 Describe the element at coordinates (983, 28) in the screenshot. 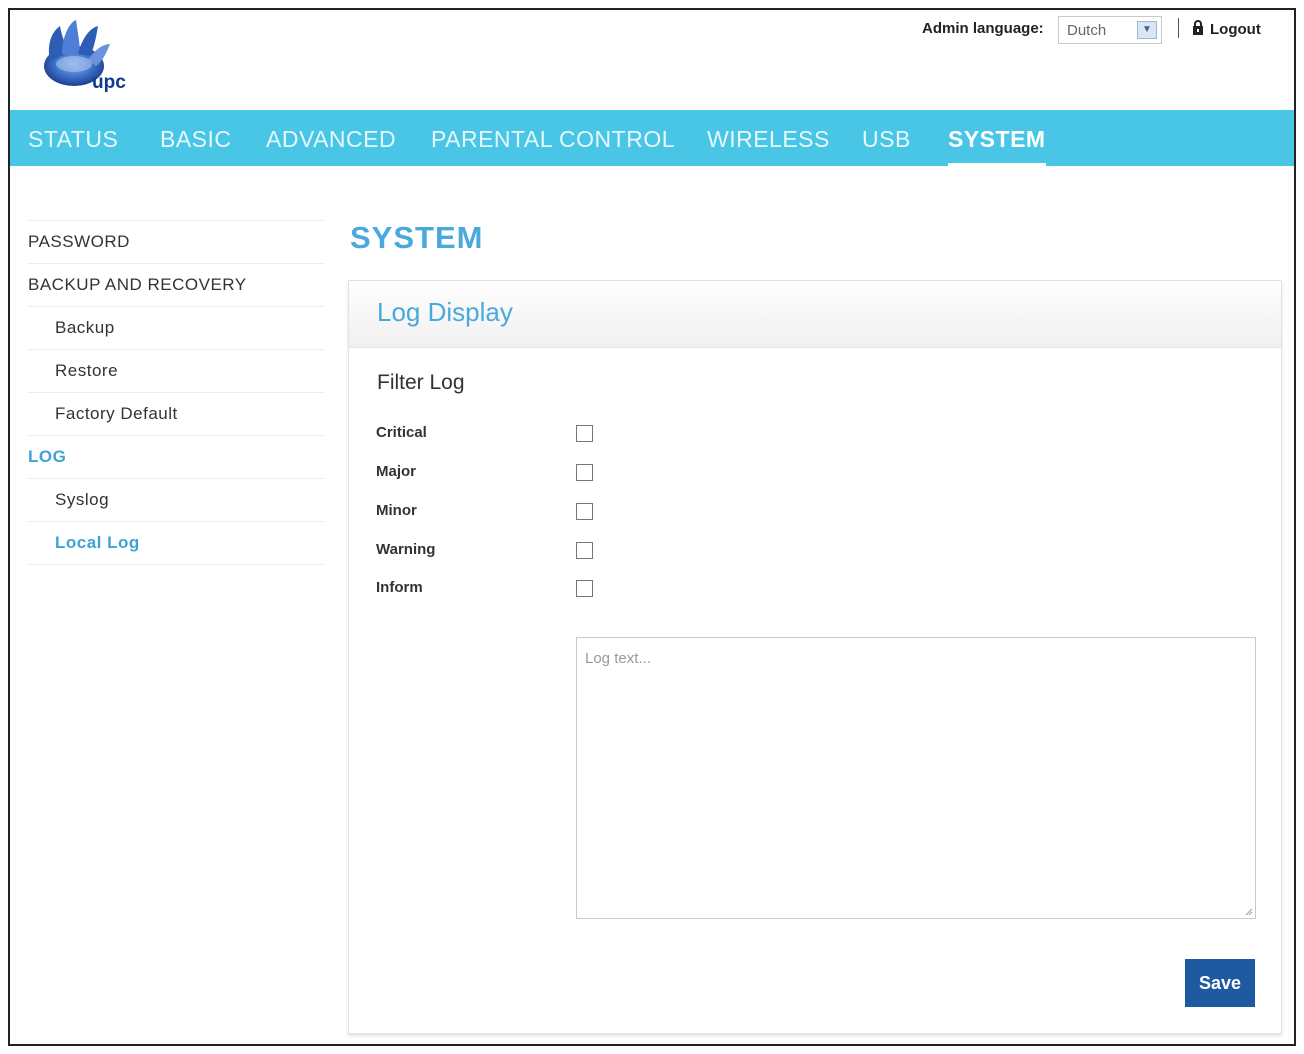

I see `admin-language-label: Admin language:` at that location.